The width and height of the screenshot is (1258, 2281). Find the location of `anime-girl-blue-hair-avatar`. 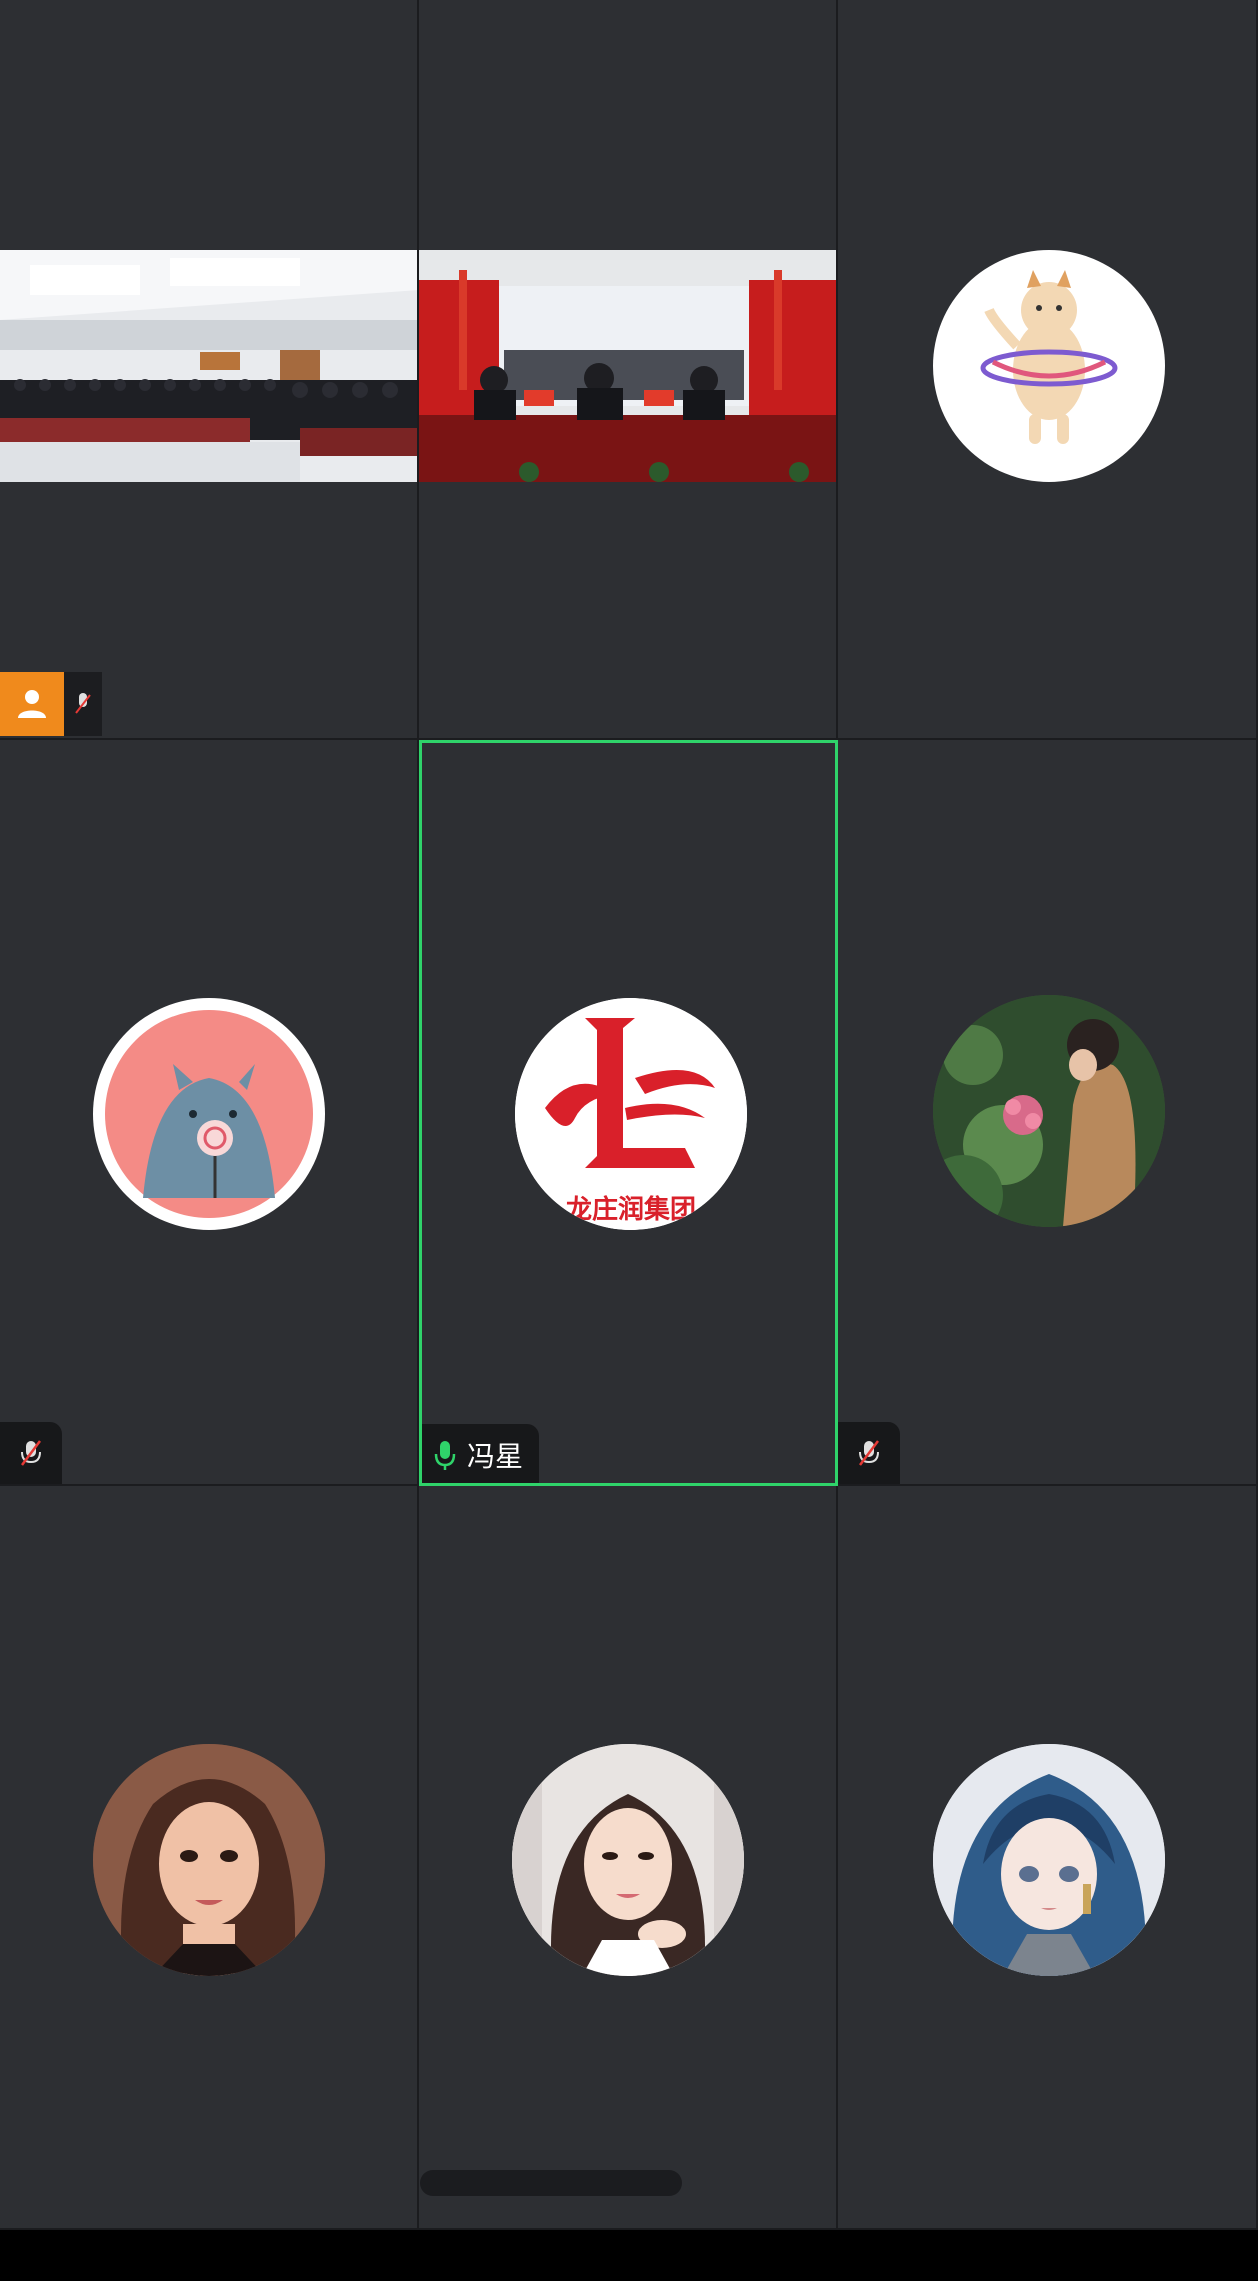

anime-girl-blue-hair-avatar is located at coordinates (1049, 1860).